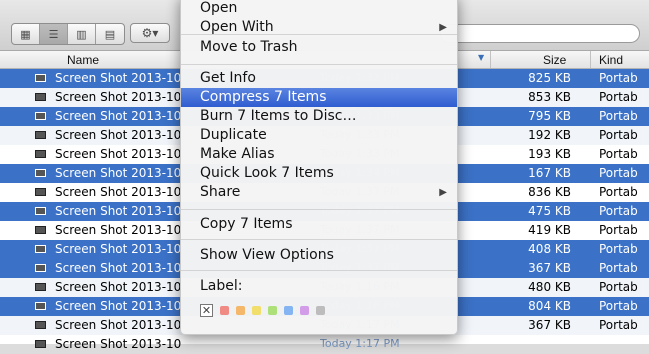 The height and width of the screenshot is (354, 649). Describe the element at coordinates (319, 192) in the screenshot. I see `menu-item-share: Share ▶` at that location.